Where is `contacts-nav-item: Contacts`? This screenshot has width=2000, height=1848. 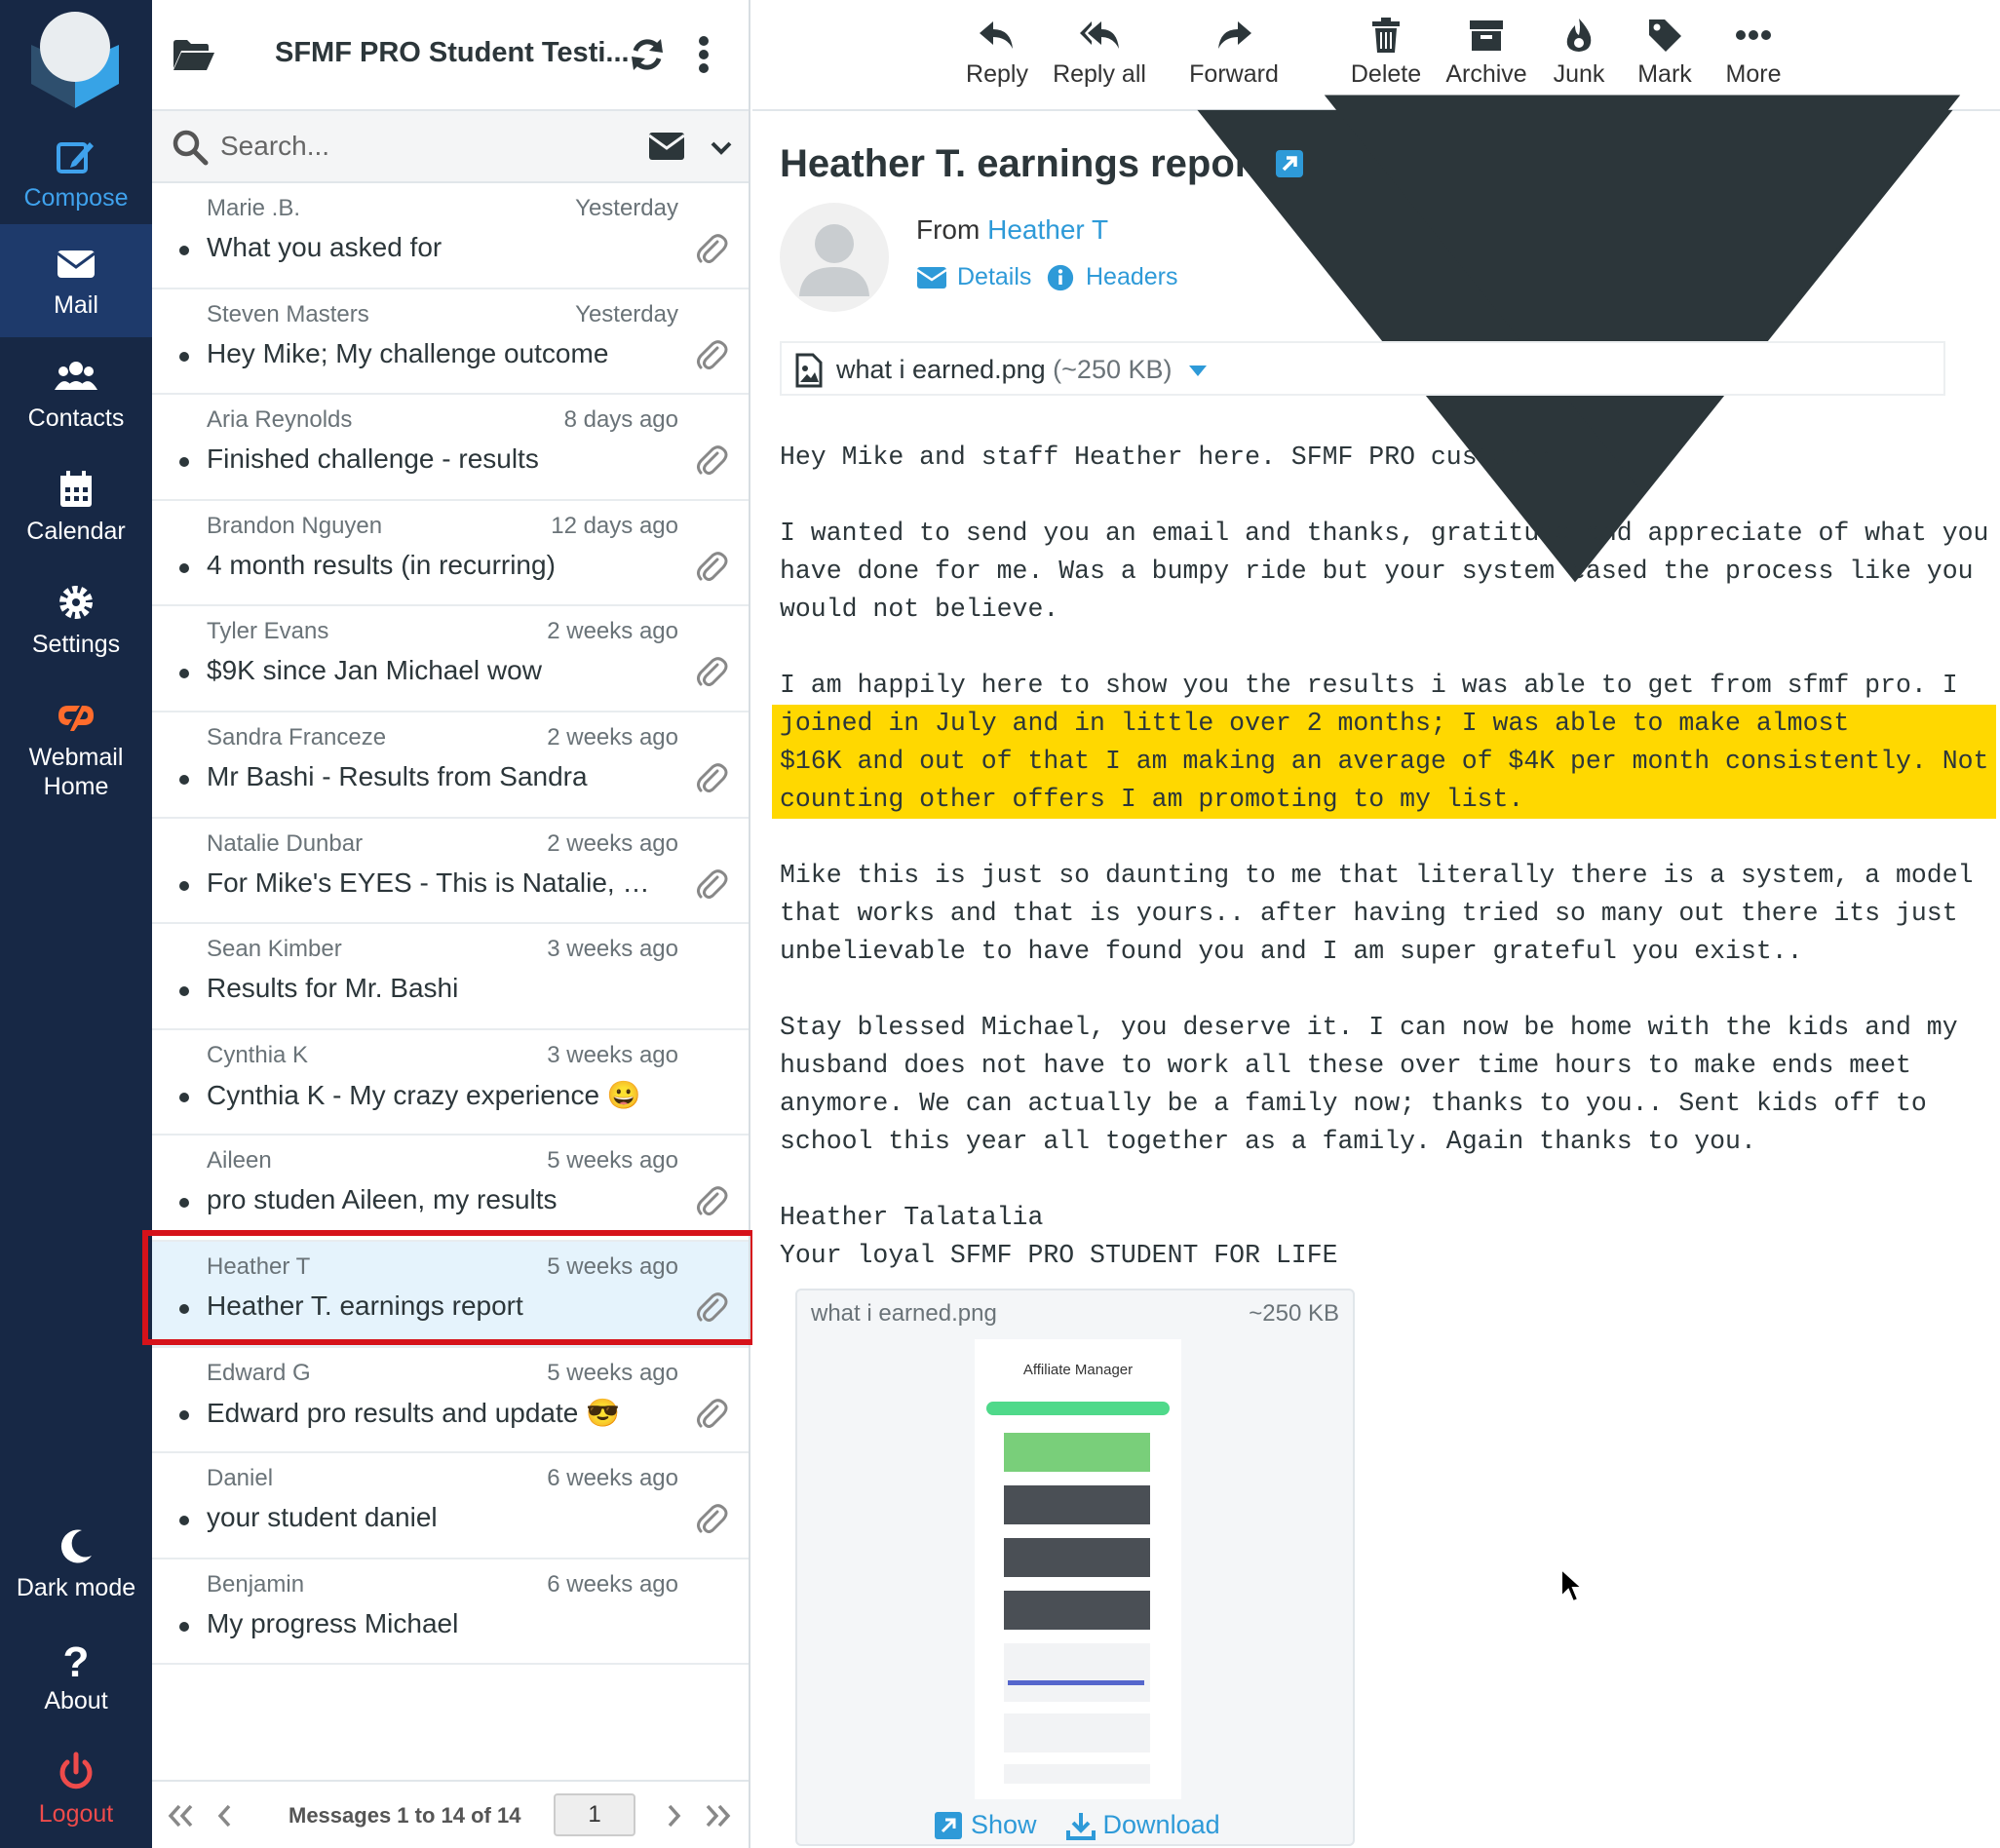 contacts-nav-item: Contacts is located at coordinates (76, 393).